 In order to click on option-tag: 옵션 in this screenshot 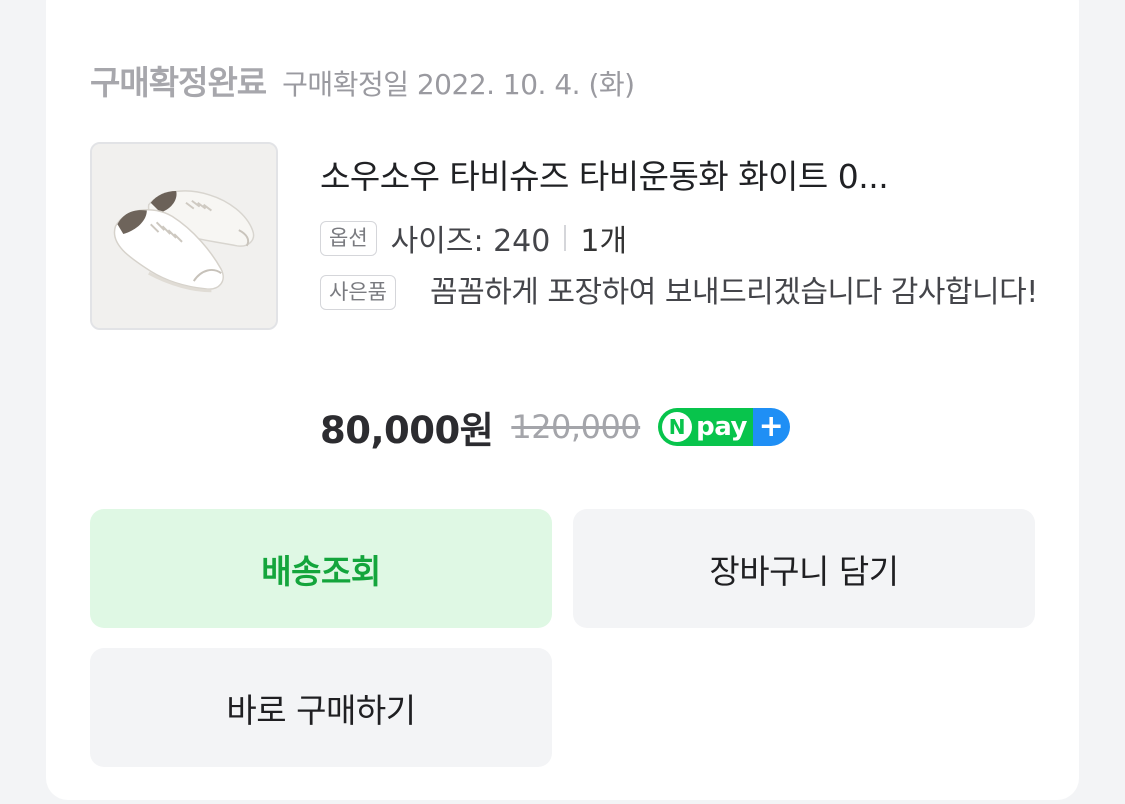, I will do `click(348, 238)`.